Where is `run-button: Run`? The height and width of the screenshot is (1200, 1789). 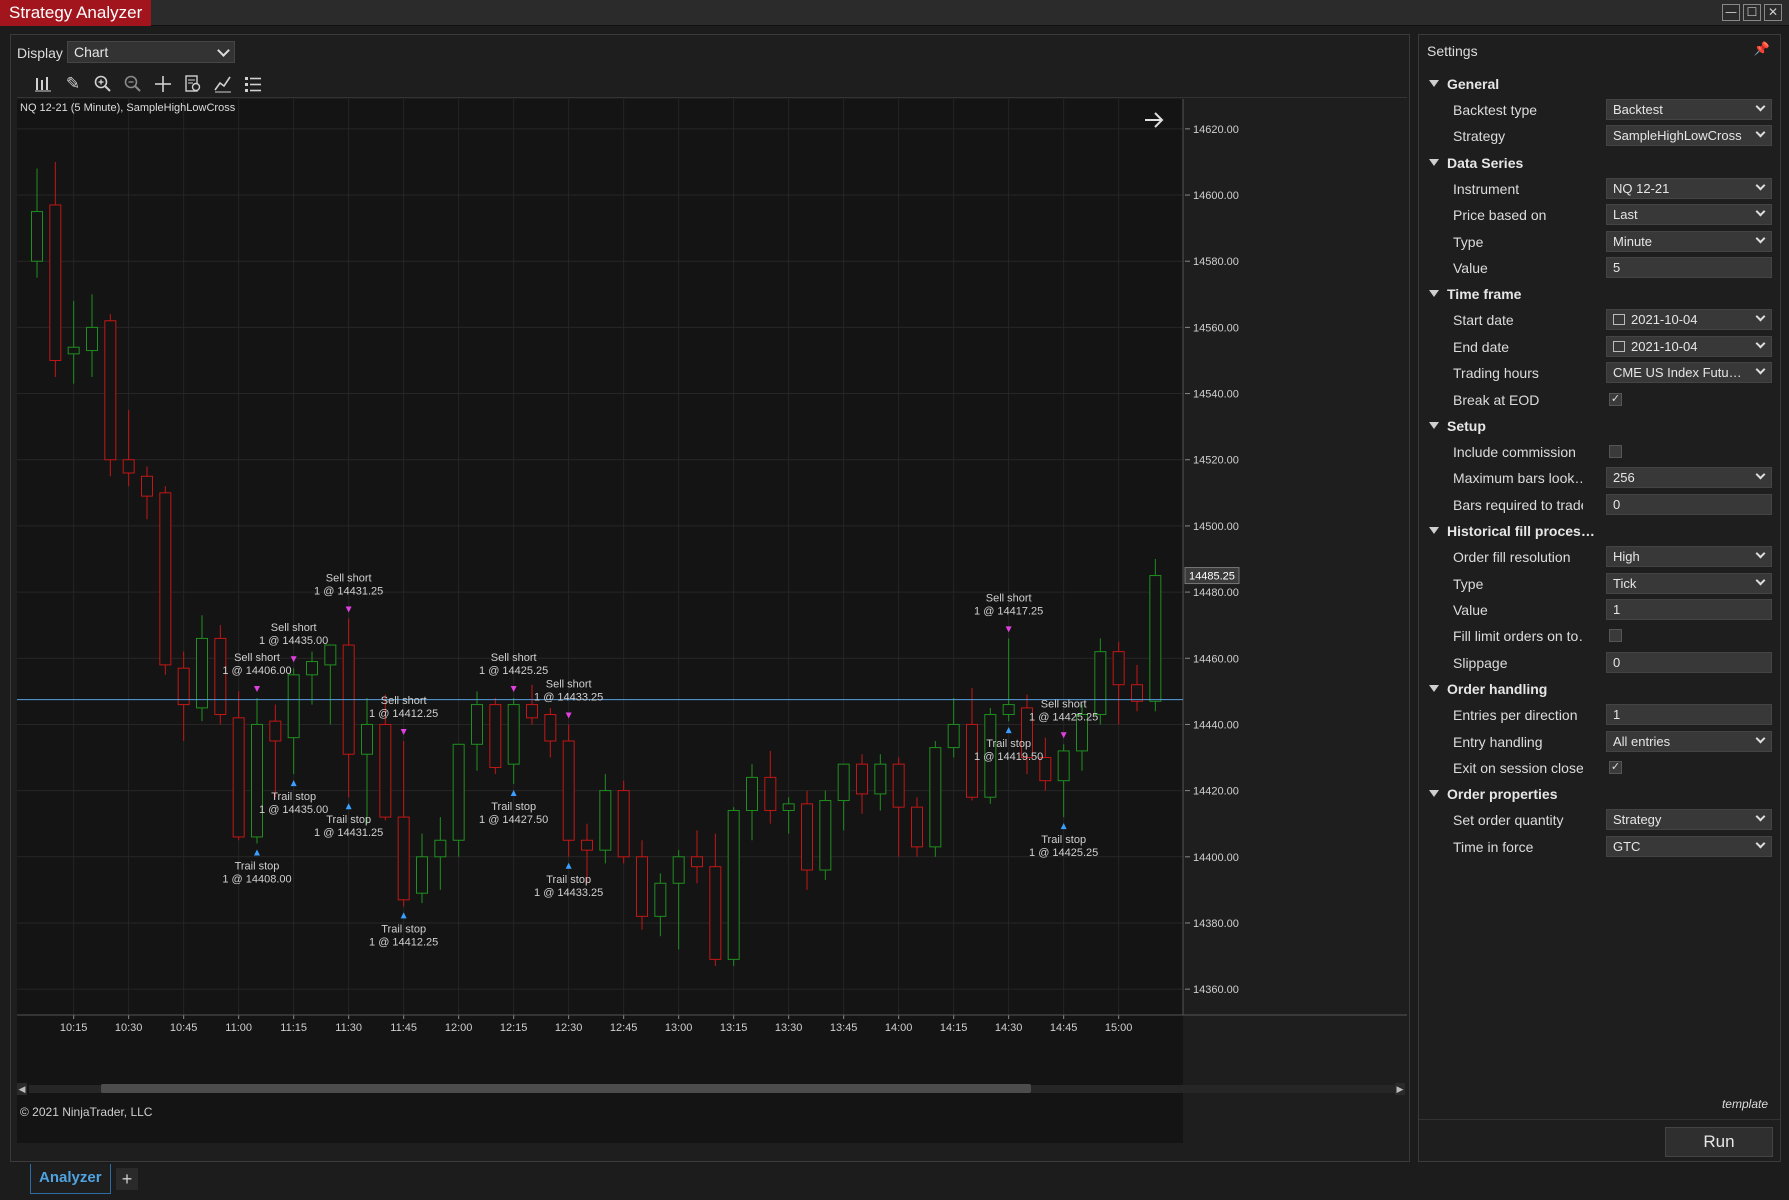
run-button: Run is located at coordinates (1719, 1142).